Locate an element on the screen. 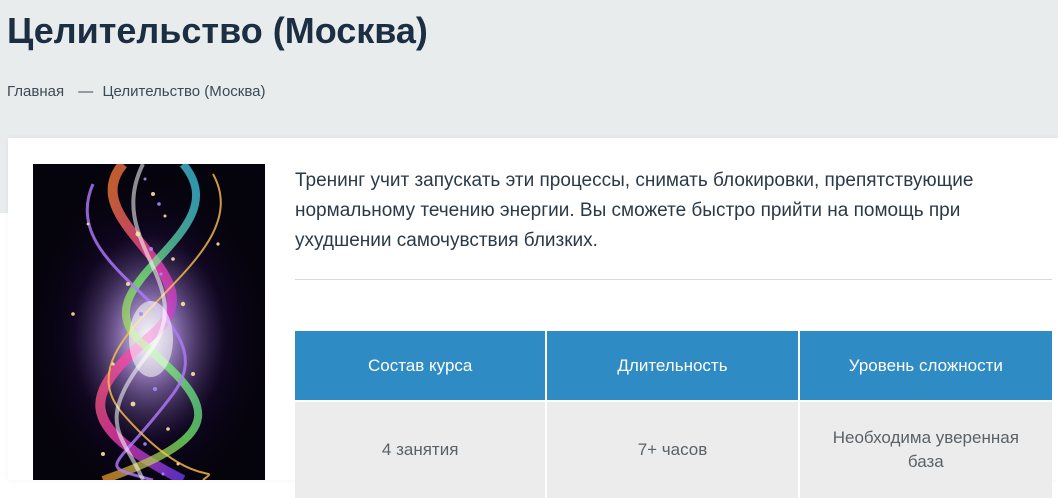 This screenshot has width=1058, height=498. cell-duration: 7+ часов is located at coordinates (673, 449).